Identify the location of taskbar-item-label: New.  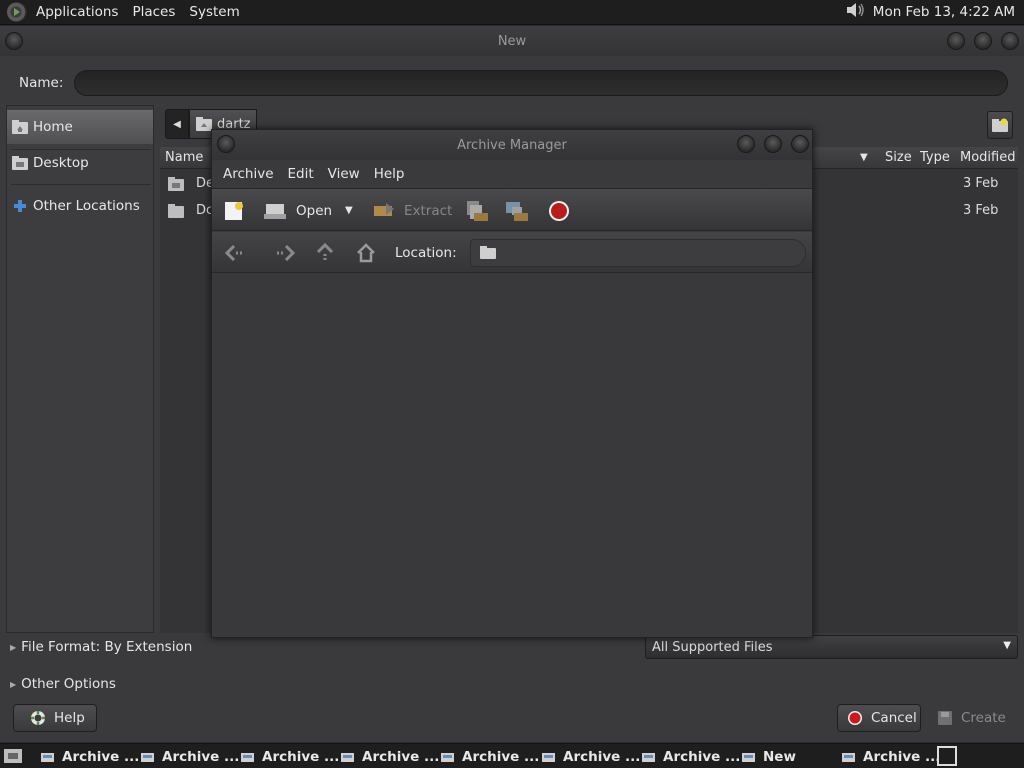
(779, 756).